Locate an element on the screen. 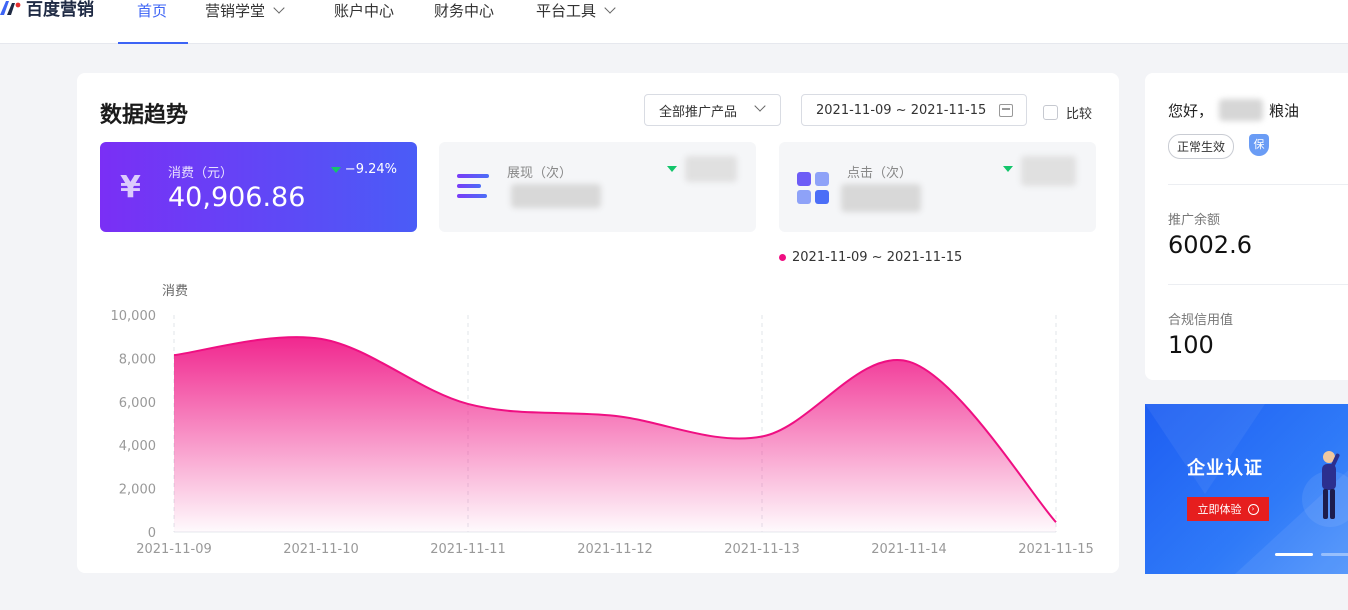 The width and height of the screenshot is (1348, 610). try-now-button: 立即体验 › is located at coordinates (1228, 509).